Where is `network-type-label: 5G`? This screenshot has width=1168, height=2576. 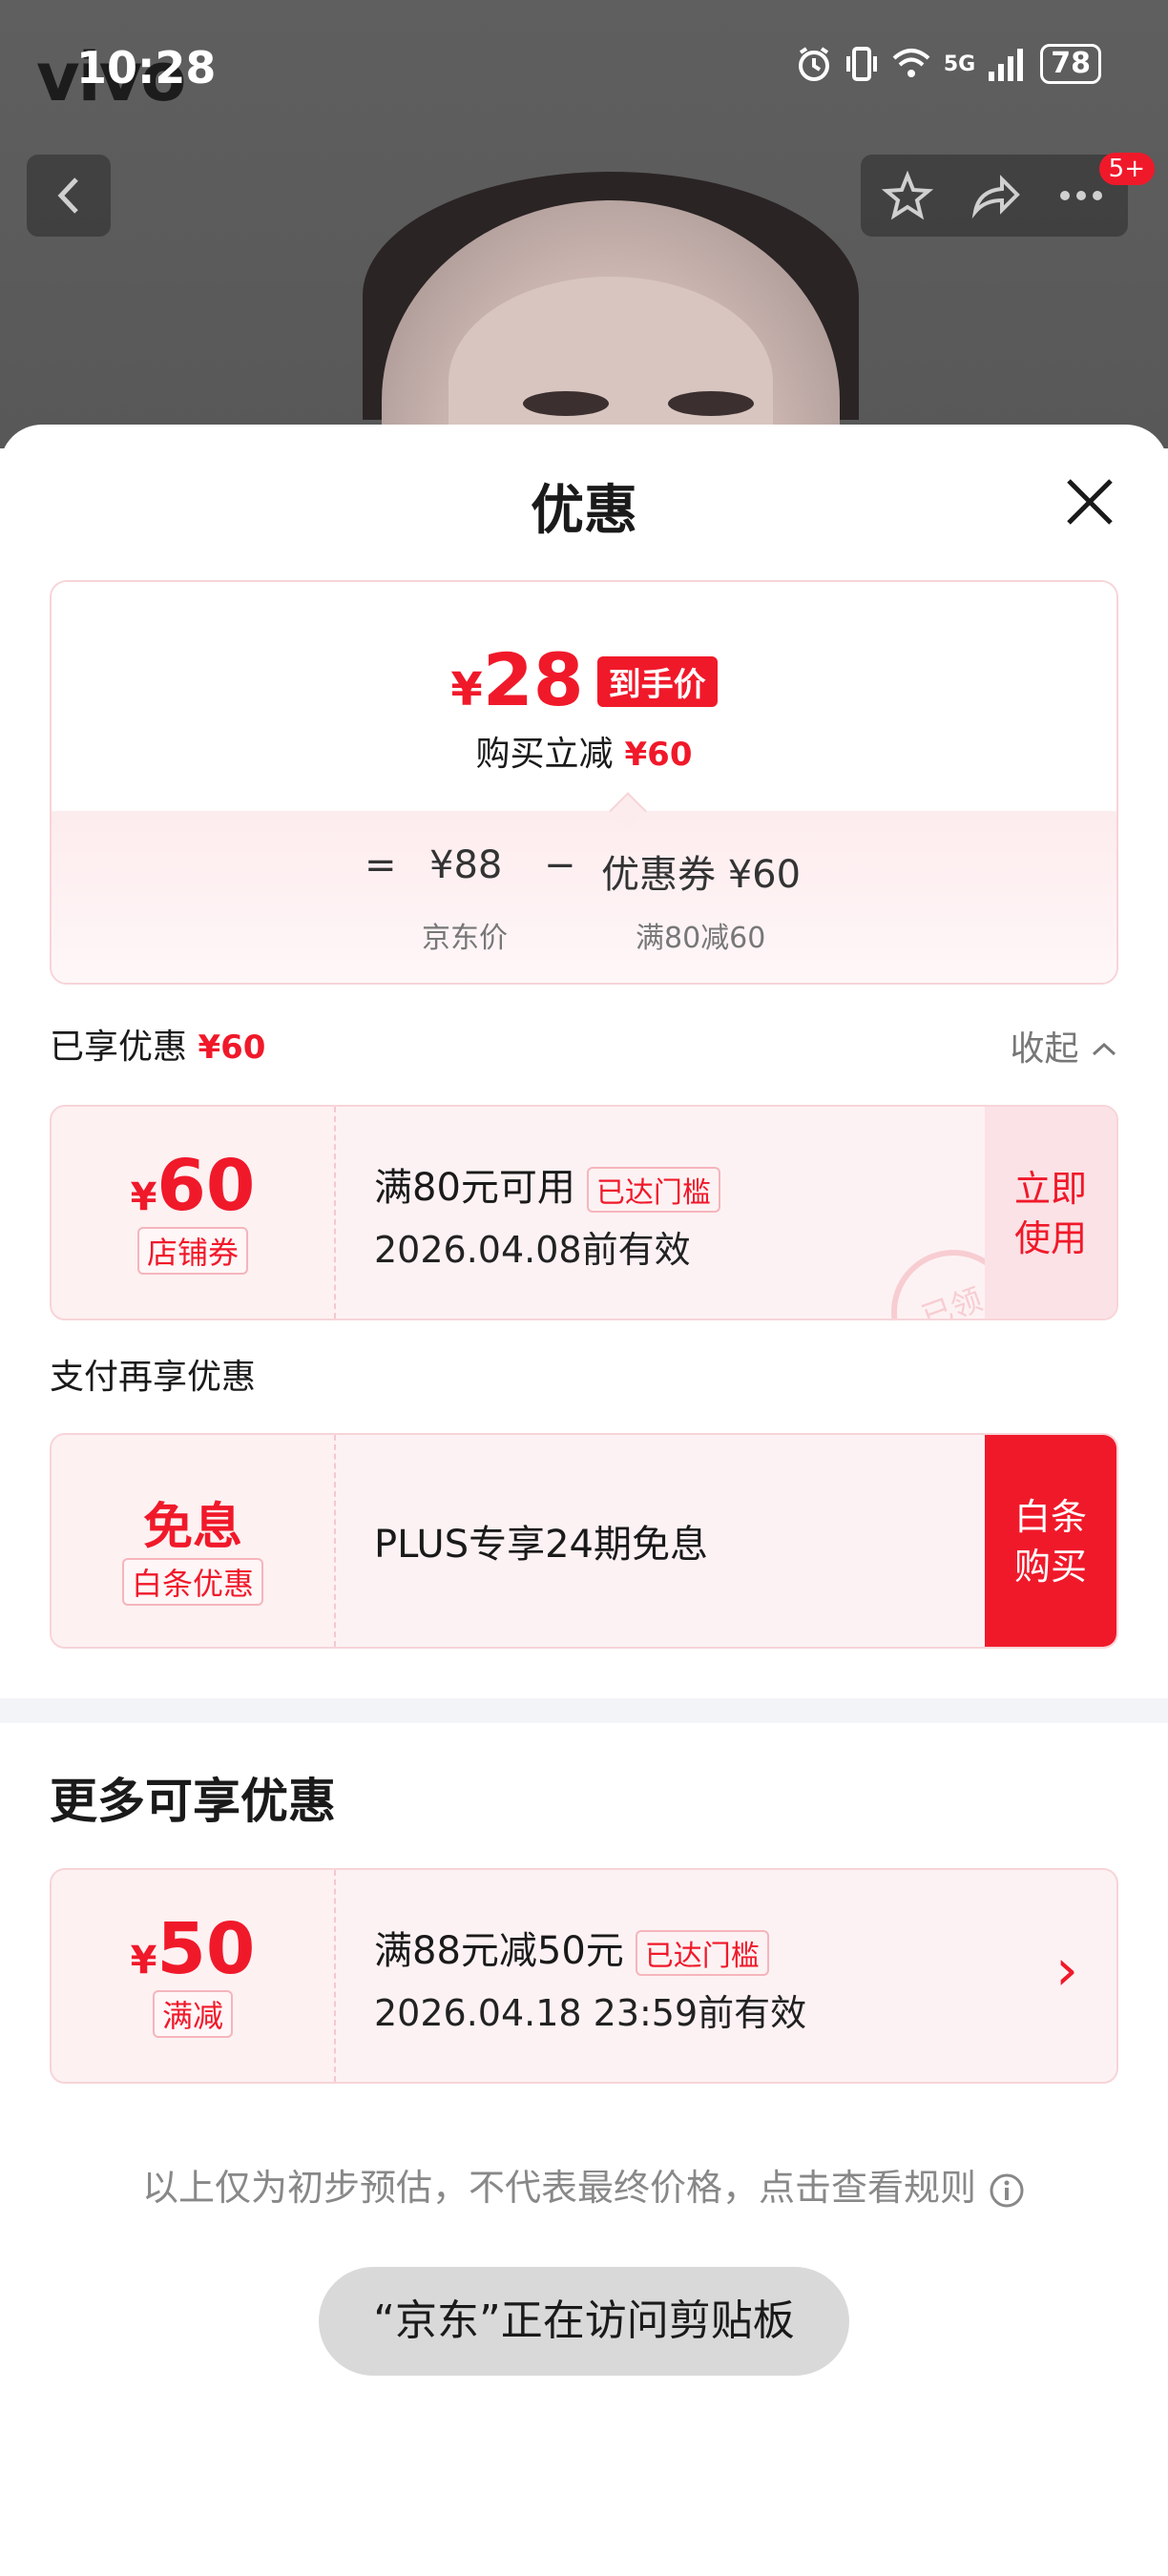
network-type-label: 5G is located at coordinates (959, 64).